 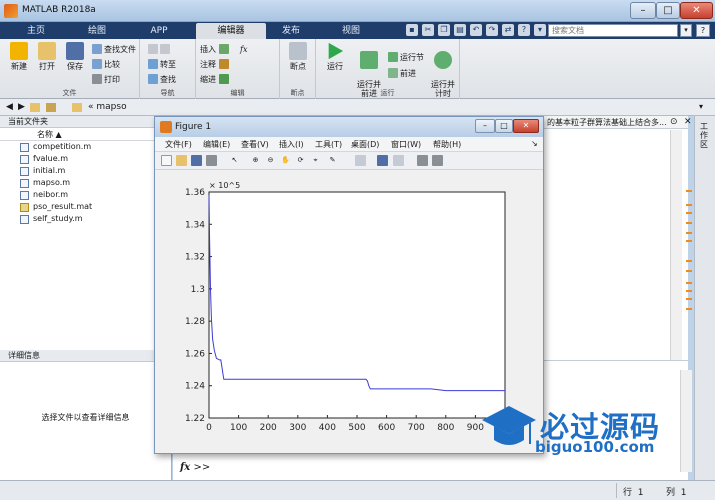 What do you see at coordinates (291, 144) in the screenshot?
I see `figure-menu-insert: 插入(I)` at bounding box center [291, 144].